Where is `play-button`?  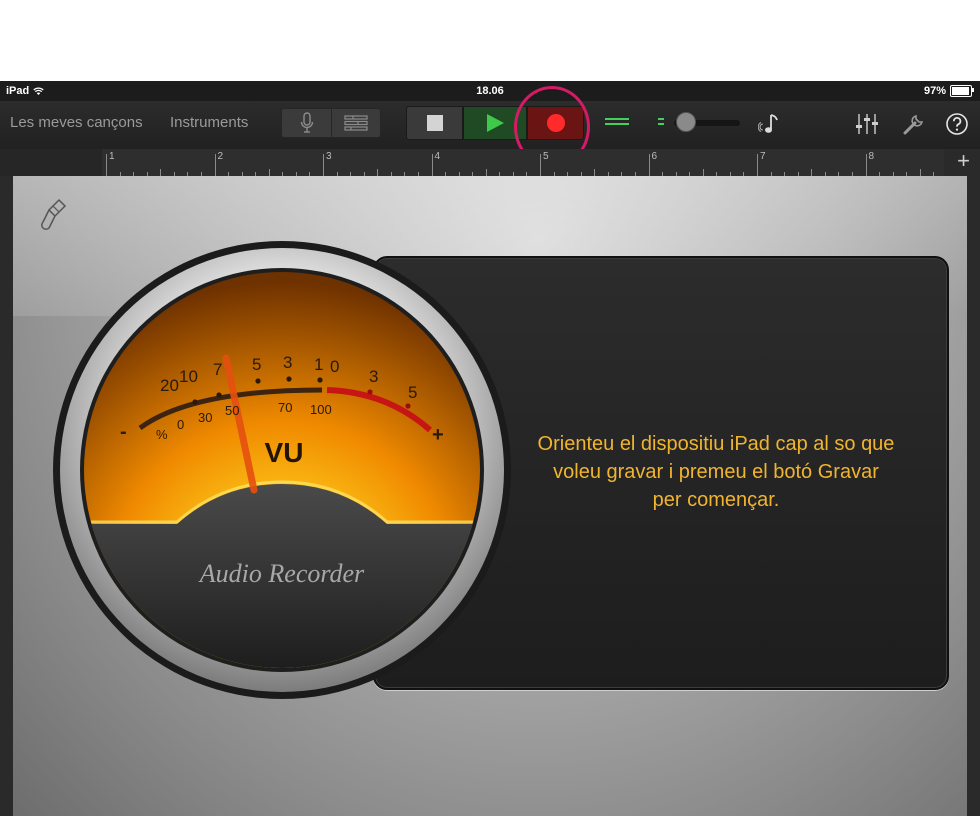 play-button is located at coordinates (495, 123).